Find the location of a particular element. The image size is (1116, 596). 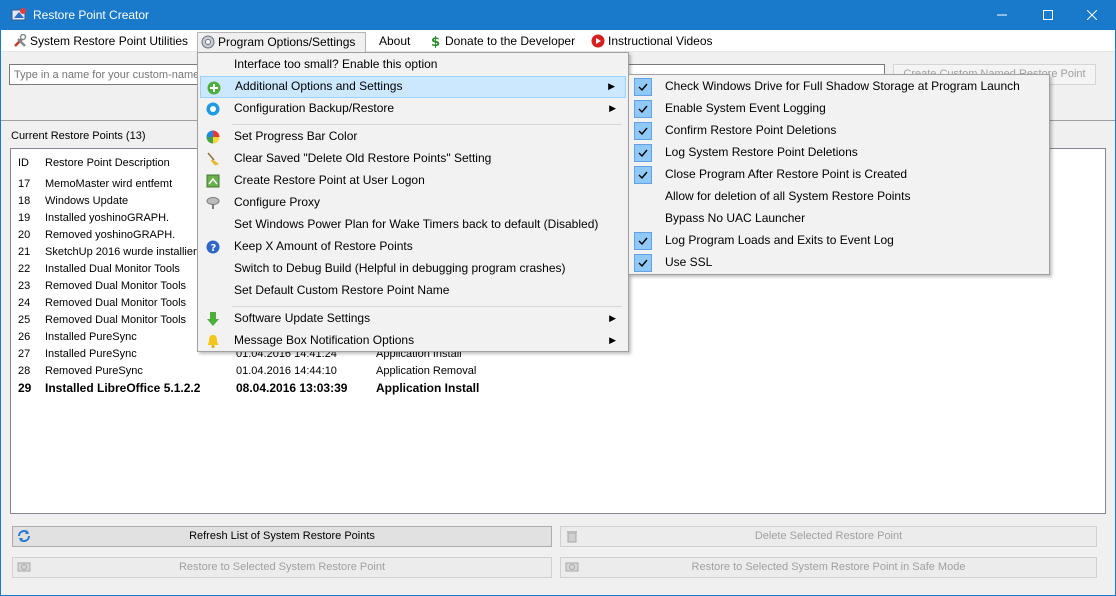

menu-item-default-name: Set Default Custom Restore Point Name is located at coordinates (413, 291).